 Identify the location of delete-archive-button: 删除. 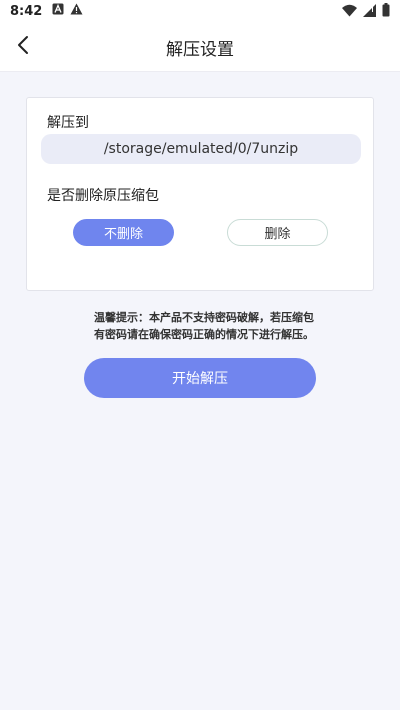
(277, 232).